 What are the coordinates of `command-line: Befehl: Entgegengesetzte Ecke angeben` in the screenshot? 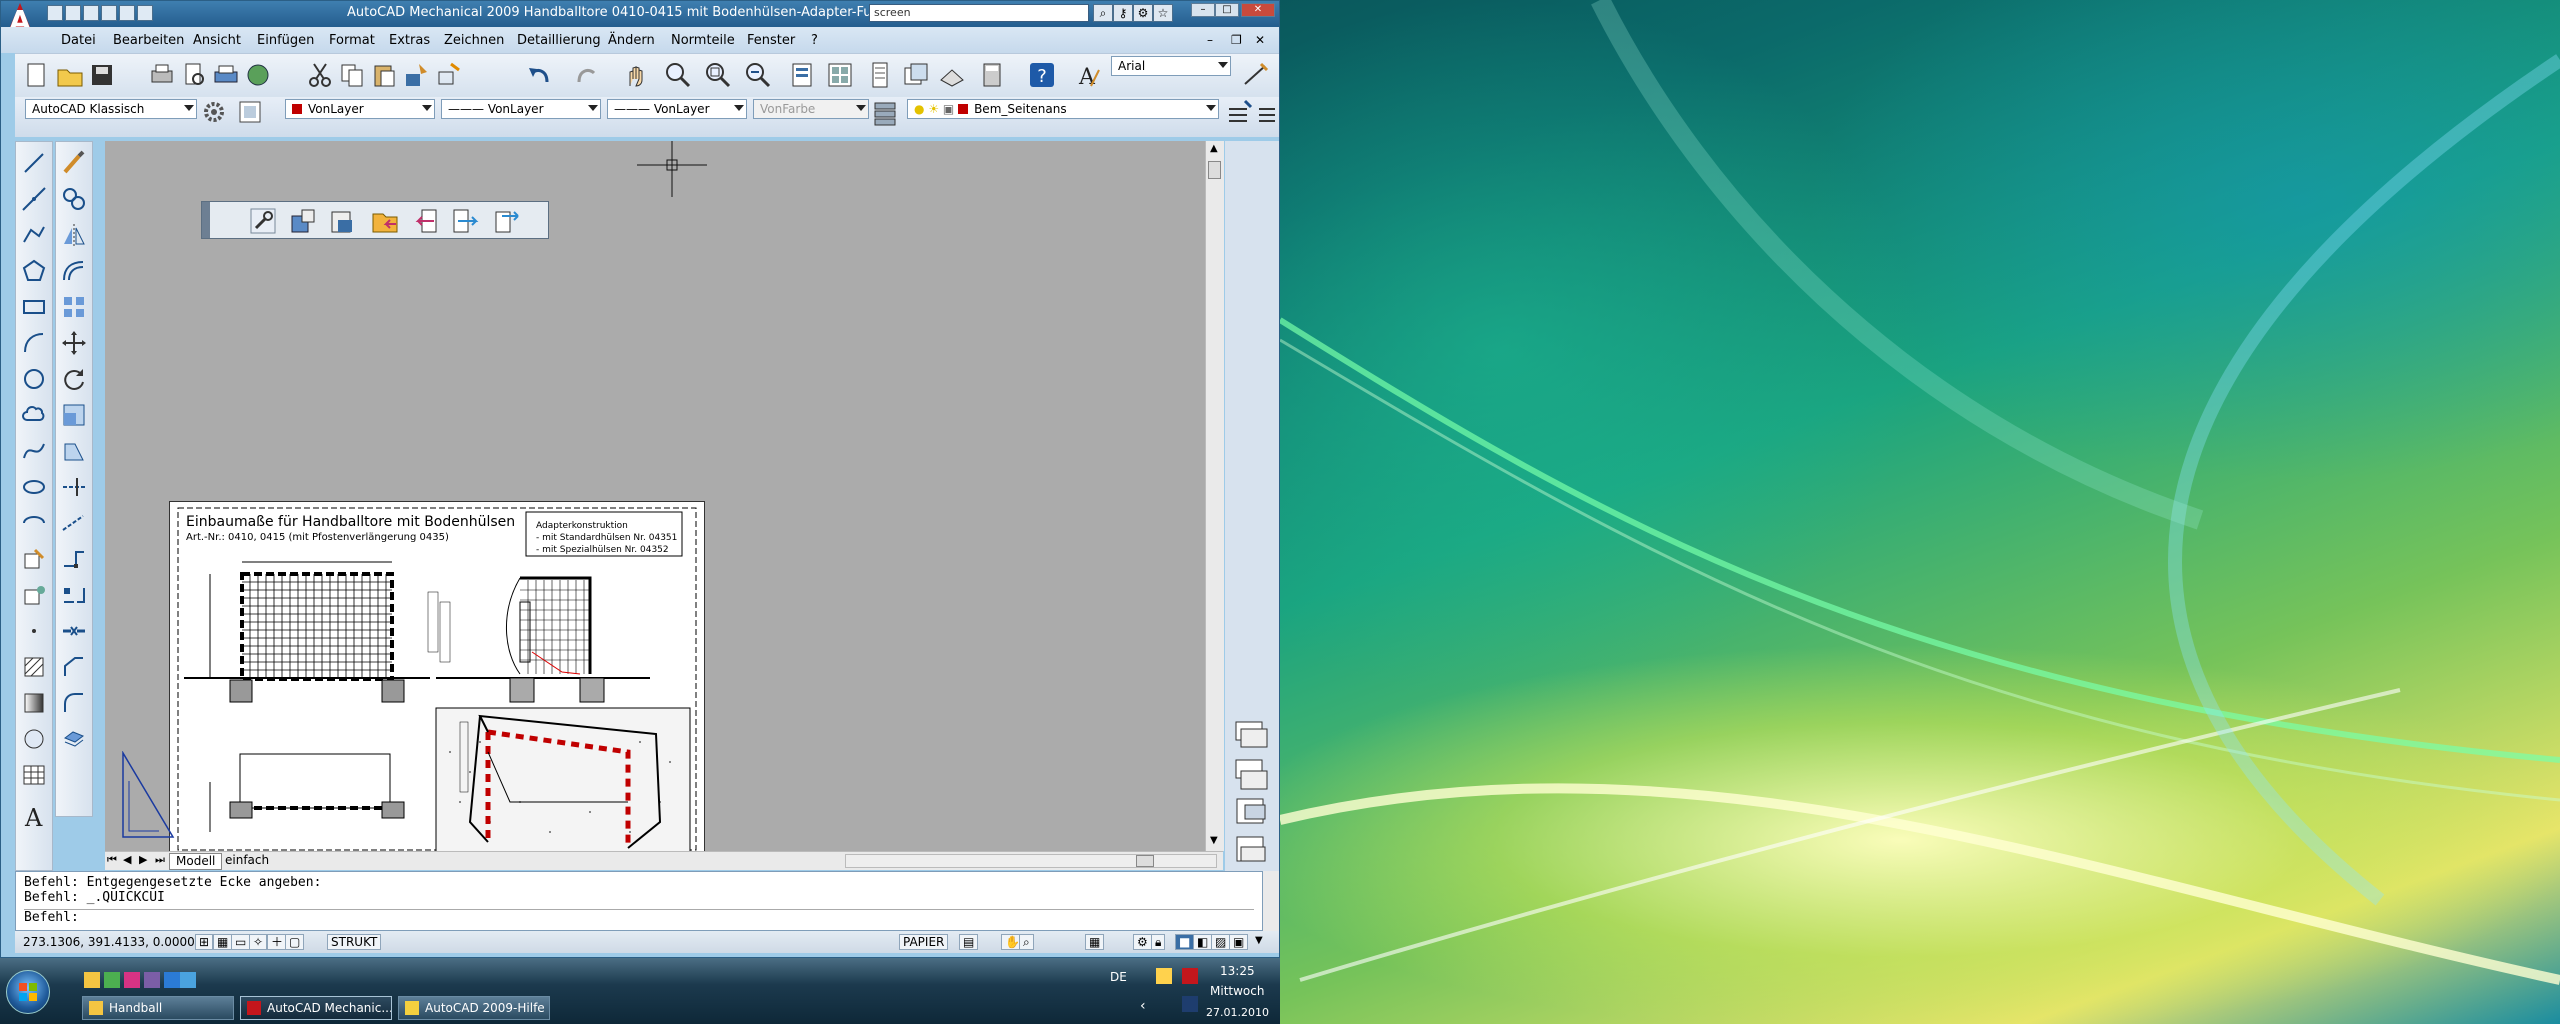 It's located at (639, 901).